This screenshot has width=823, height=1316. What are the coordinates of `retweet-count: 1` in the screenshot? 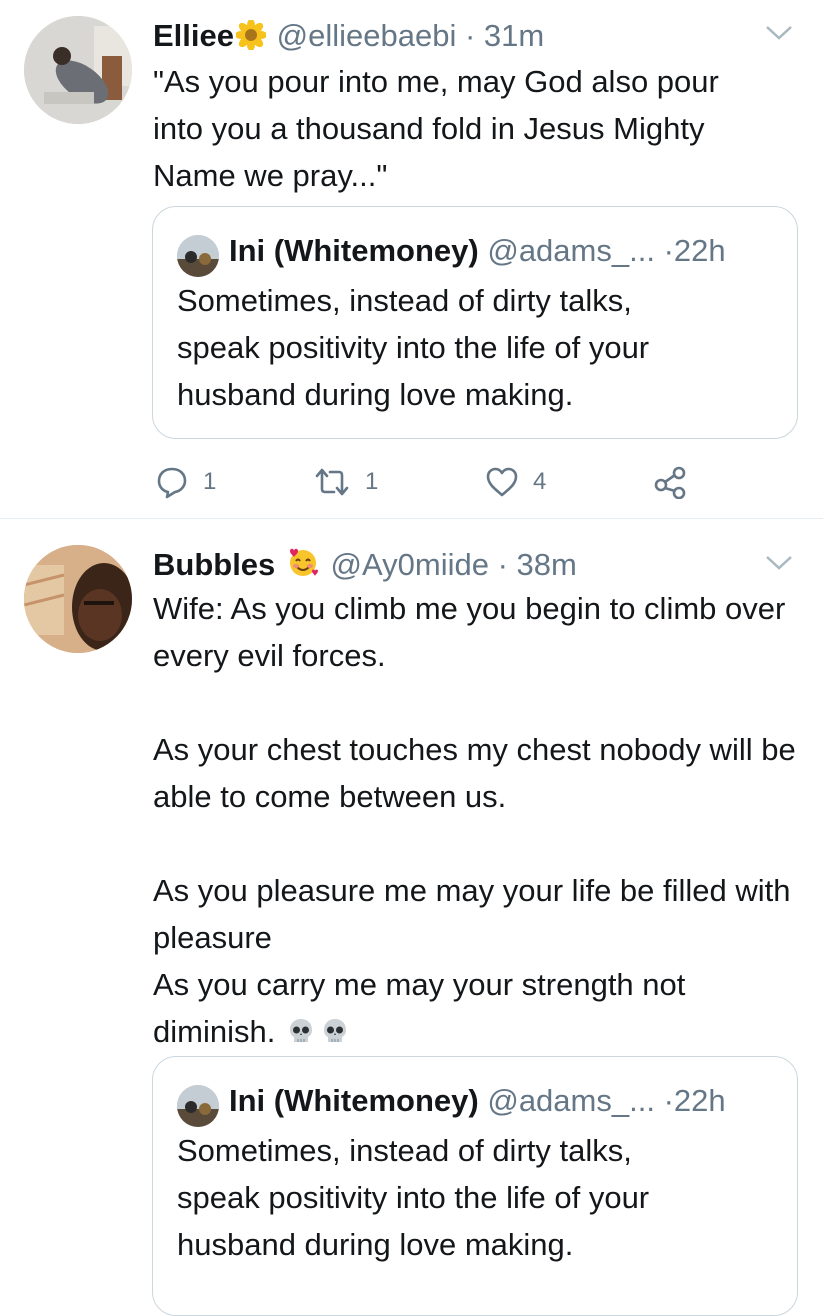 It's located at (372, 481).